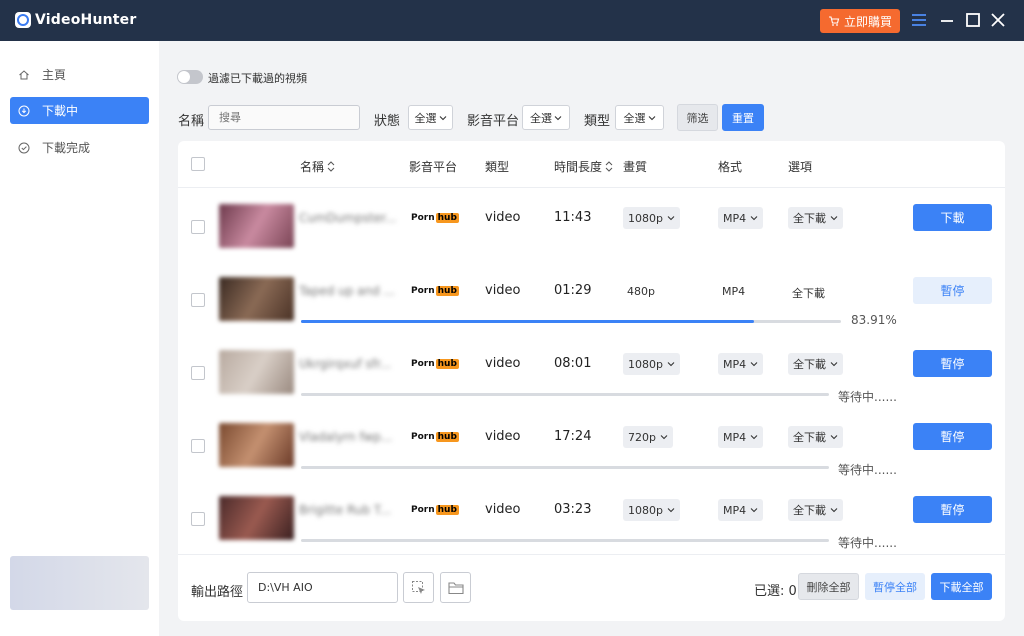 This screenshot has width=1024, height=636. What do you see at coordinates (639, 117) in the screenshot?
I see `type-select: 全選` at bounding box center [639, 117].